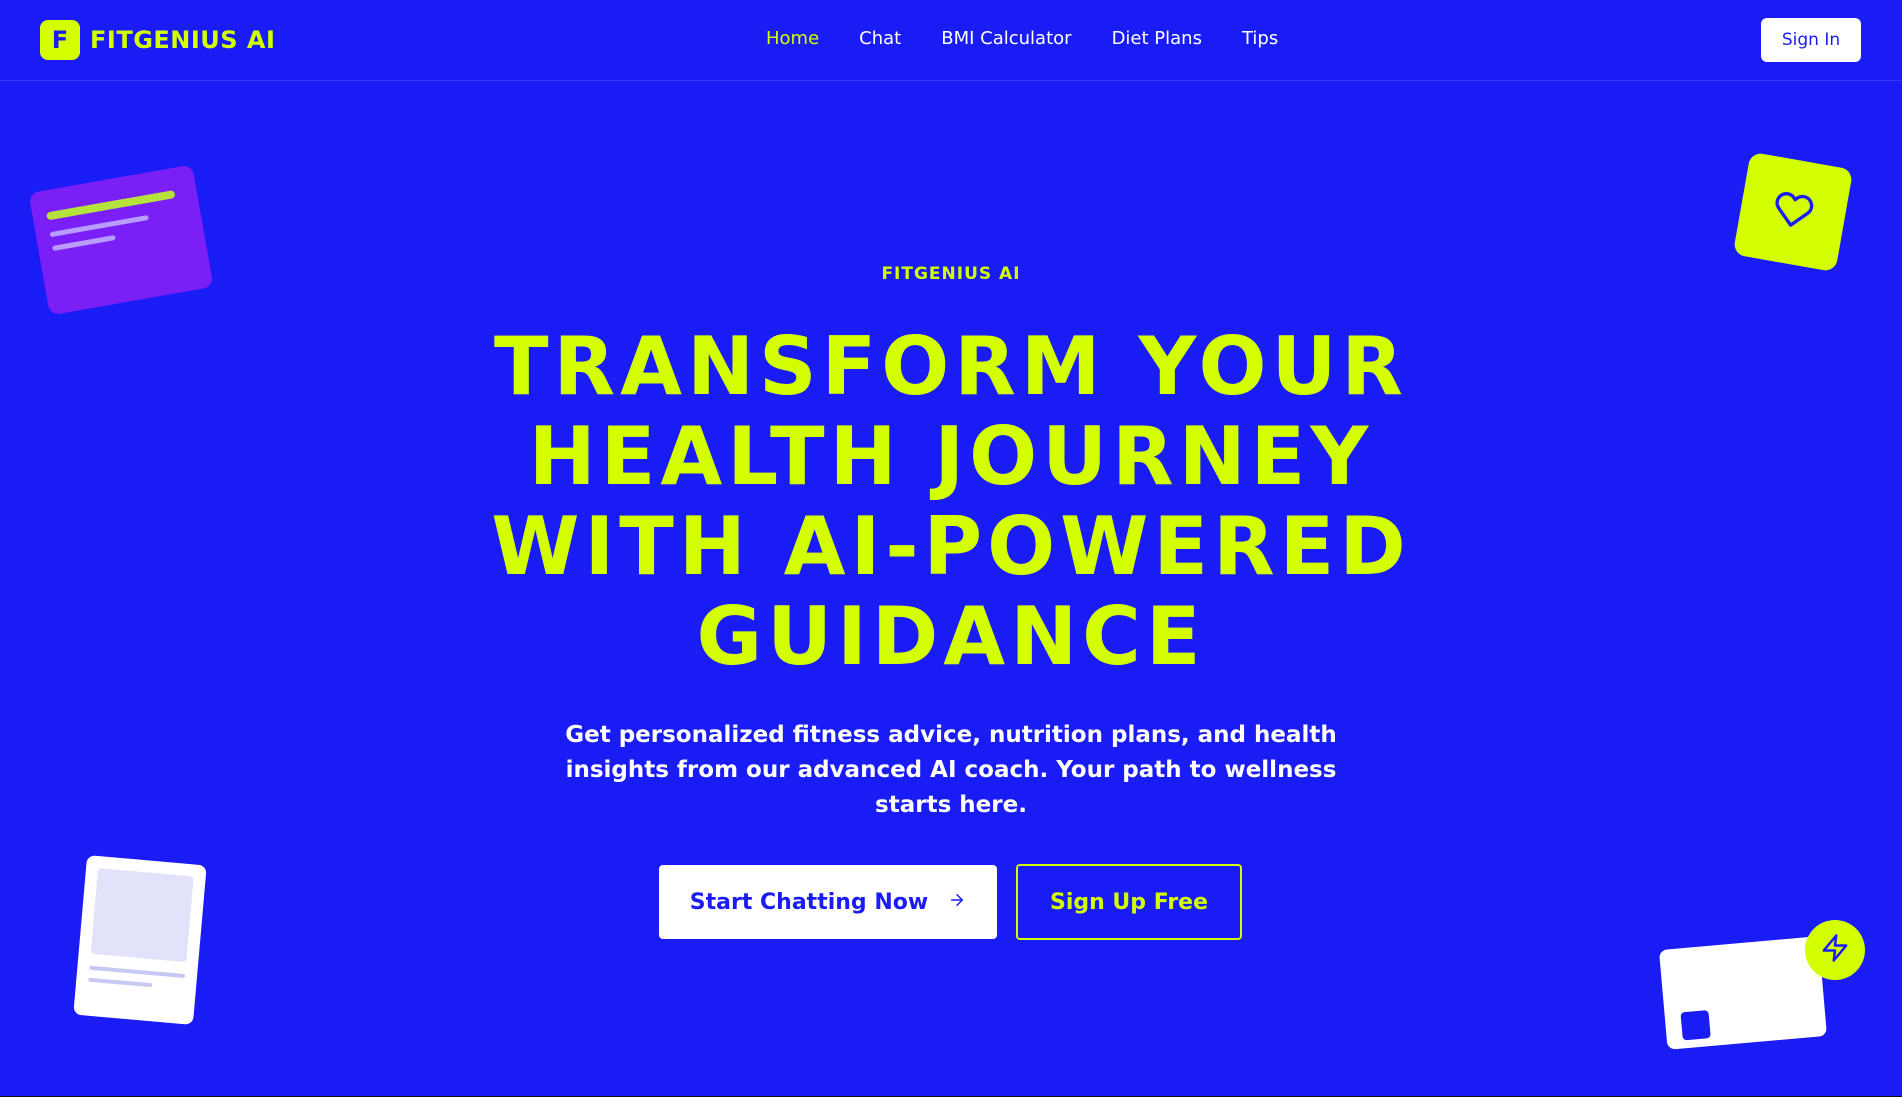 Image resolution: width=1902 pixels, height=1097 pixels. I want to click on start-chatting-button: Start Chatting Now, so click(828, 902).